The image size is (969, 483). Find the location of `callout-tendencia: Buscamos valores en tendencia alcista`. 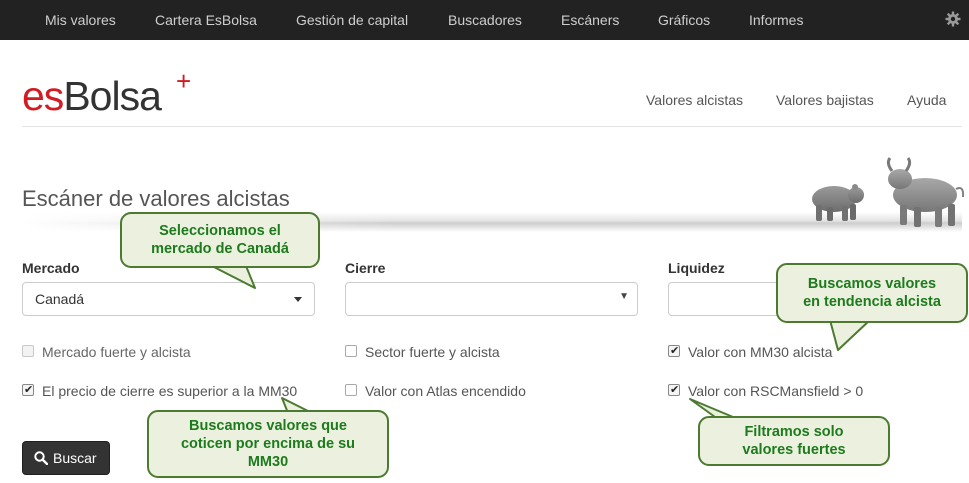

callout-tendencia: Buscamos valores en tendencia alcista is located at coordinates (872, 293).